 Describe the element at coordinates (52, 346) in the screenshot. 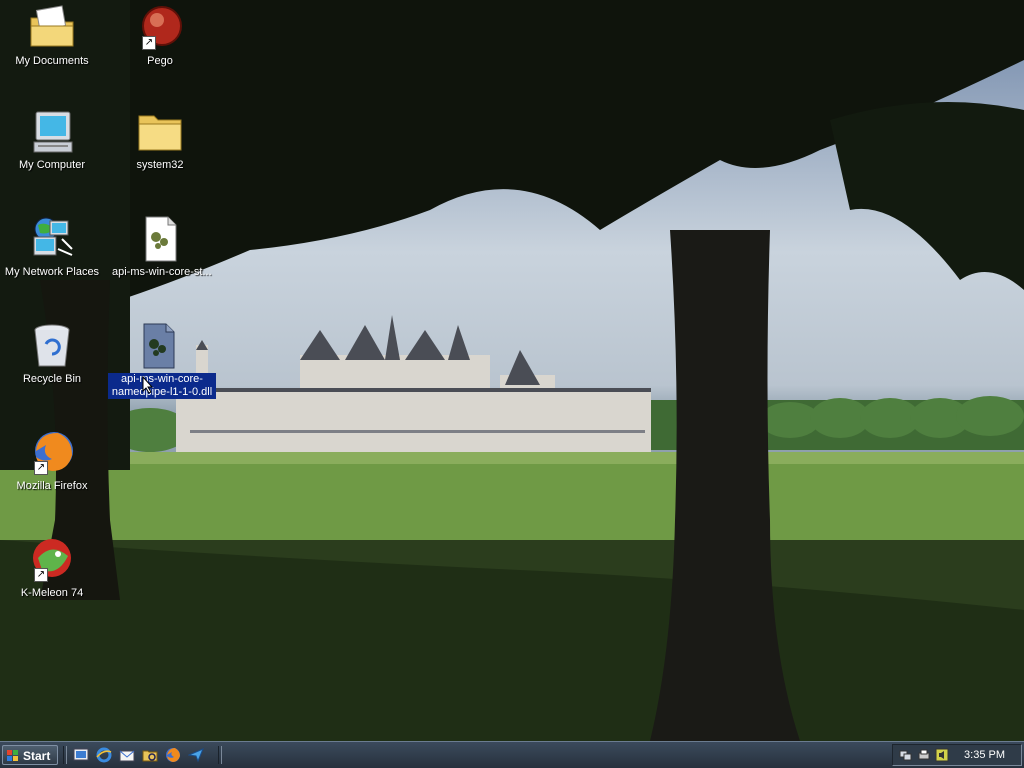

I see `trash-icon` at that location.